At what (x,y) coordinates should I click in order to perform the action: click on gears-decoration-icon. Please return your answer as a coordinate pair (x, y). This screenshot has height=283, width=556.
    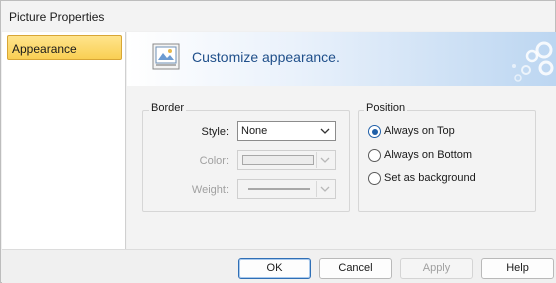
    Looking at the image, I should click on (533, 61).